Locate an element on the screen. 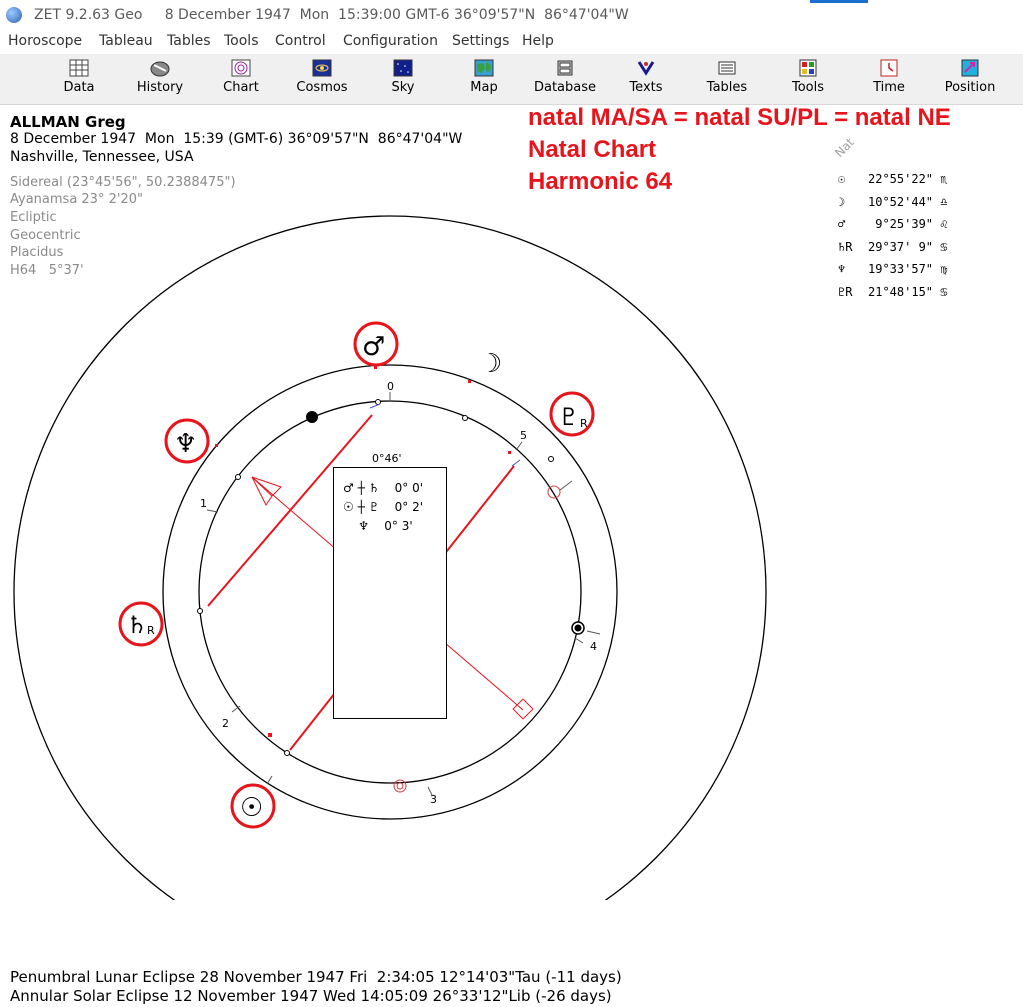 Image resolution: width=1023 pixels, height=1007 pixels. map-icon is located at coordinates (484, 68).